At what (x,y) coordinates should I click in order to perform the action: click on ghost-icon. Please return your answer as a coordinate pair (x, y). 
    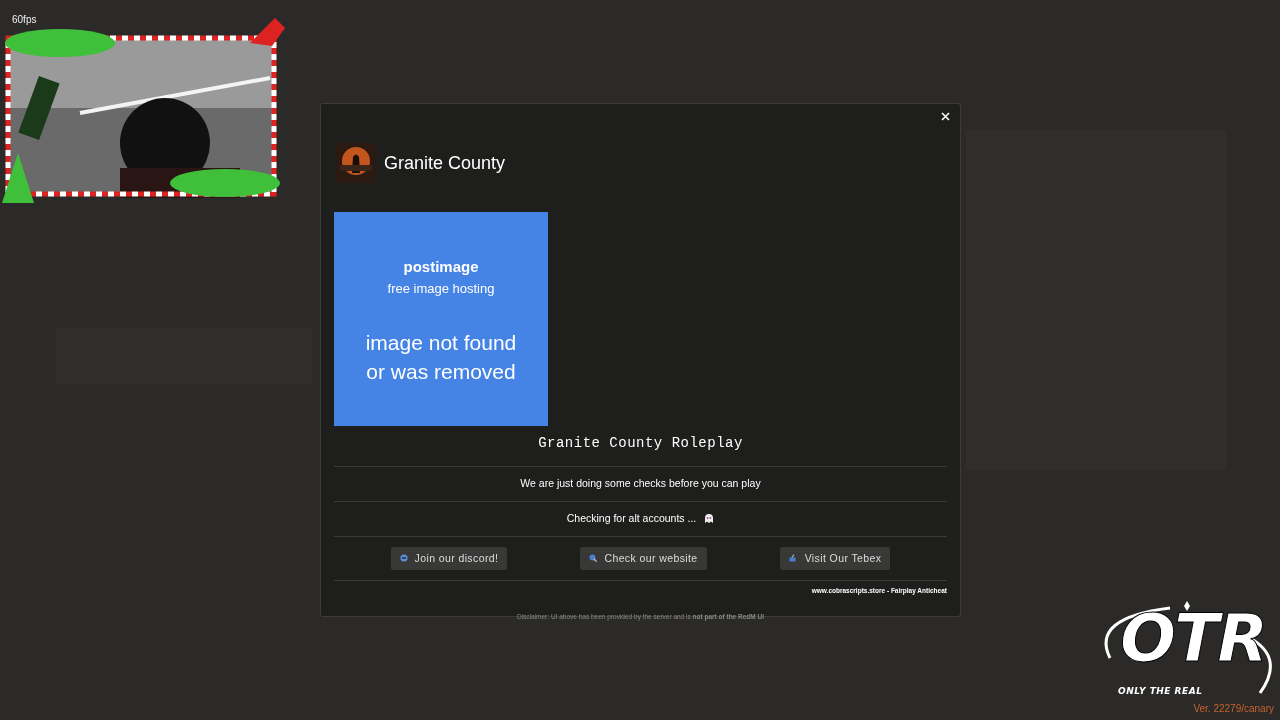
    Looking at the image, I should click on (709, 519).